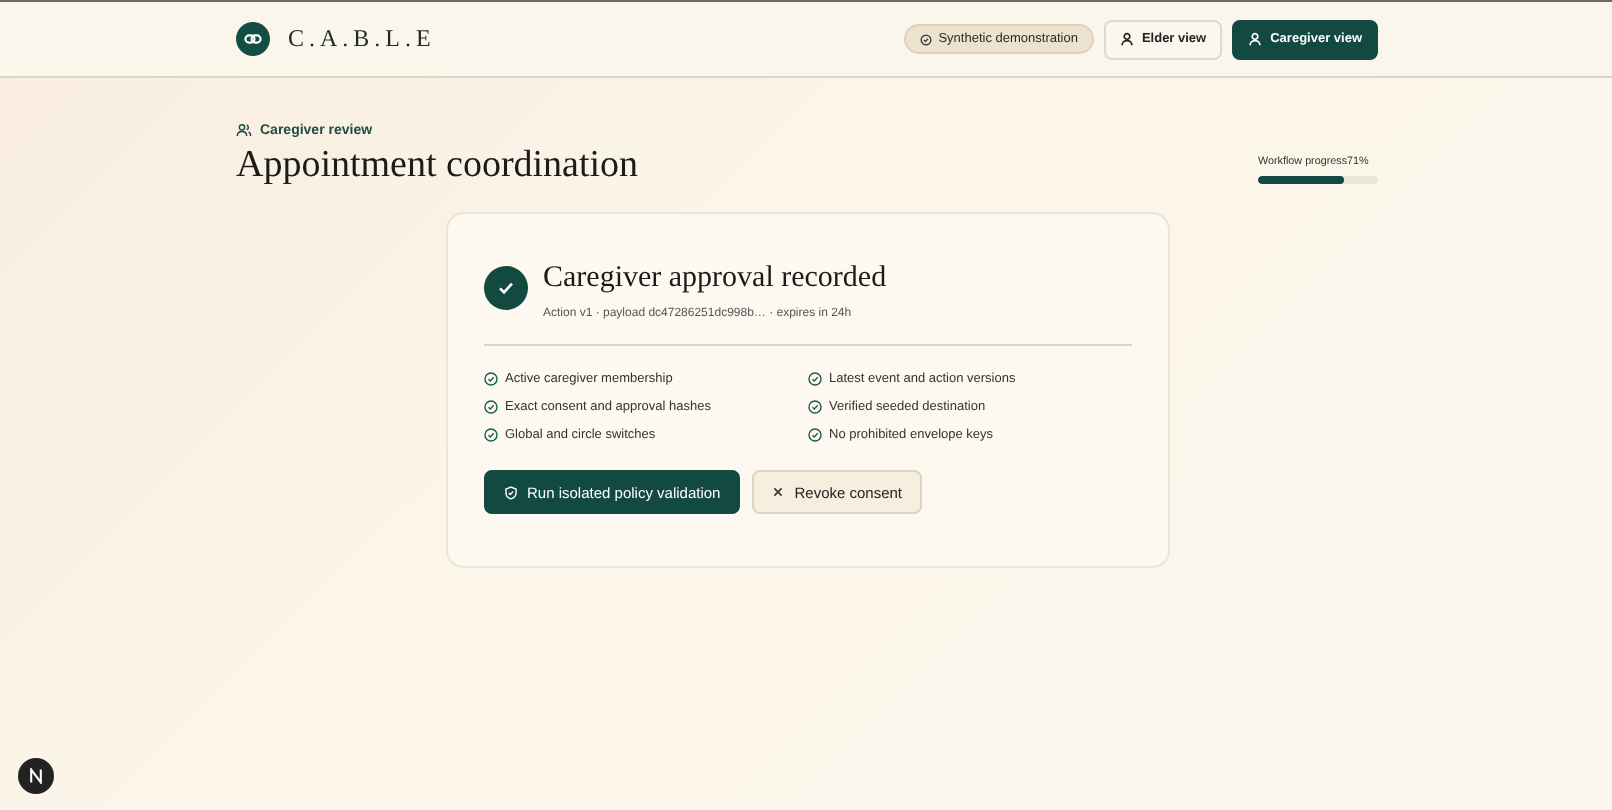 The image size is (1612, 810). What do you see at coordinates (510, 492) in the screenshot?
I see `shield-check-icon` at bounding box center [510, 492].